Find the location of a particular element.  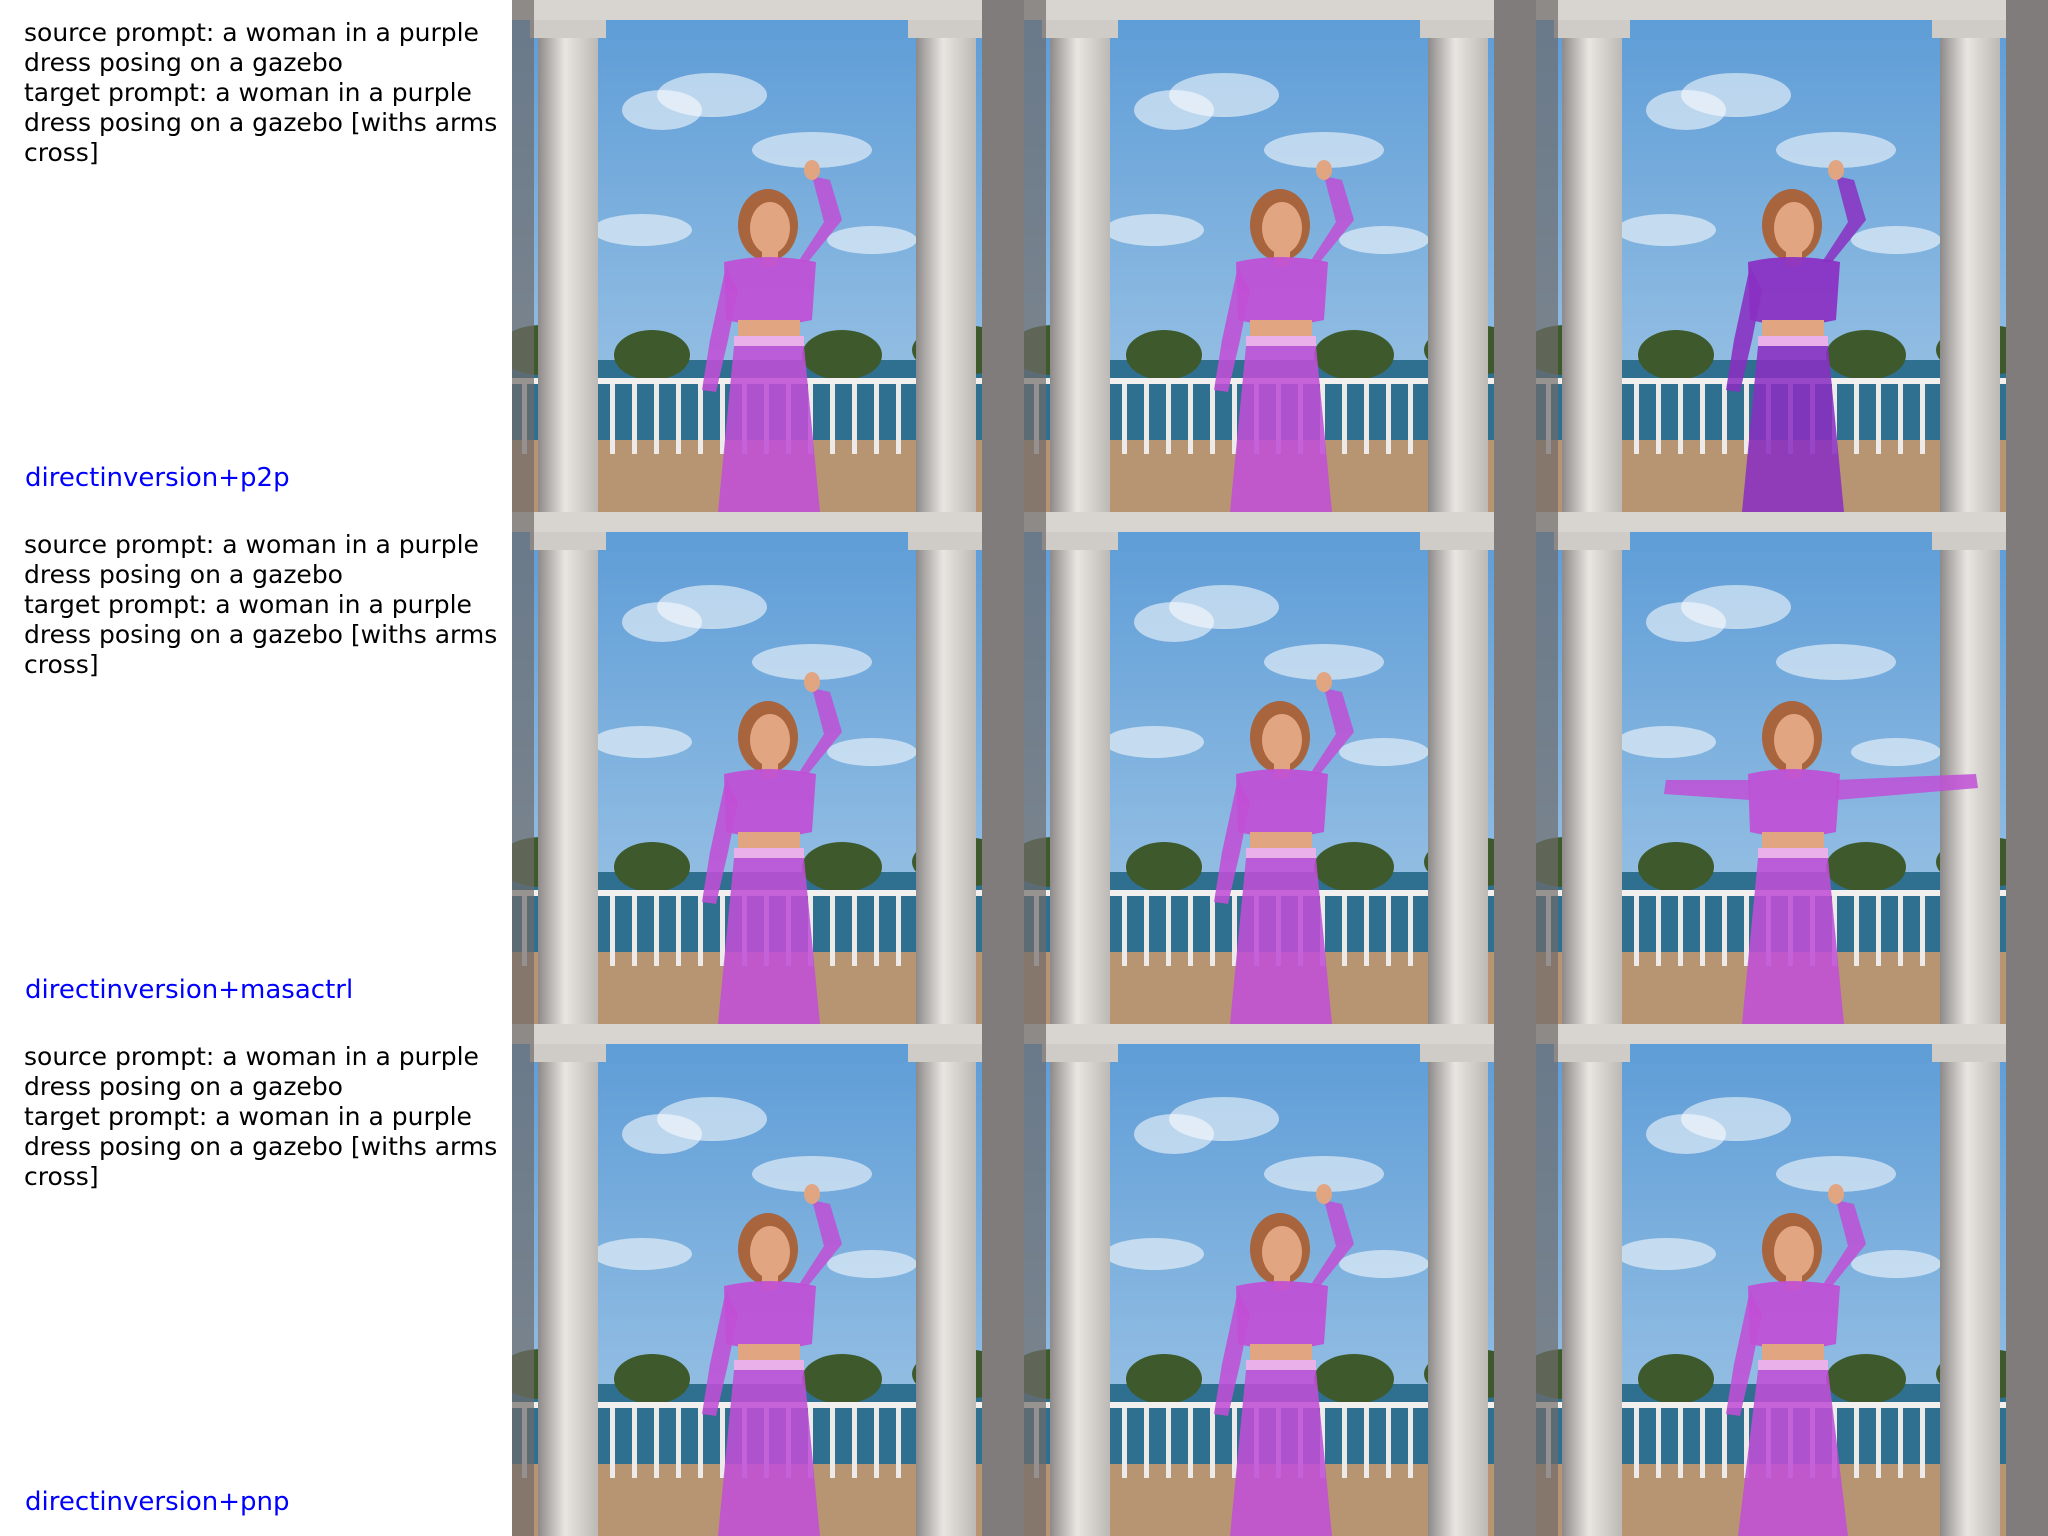

method-label: directinversion+masactrl is located at coordinates (189, 990).